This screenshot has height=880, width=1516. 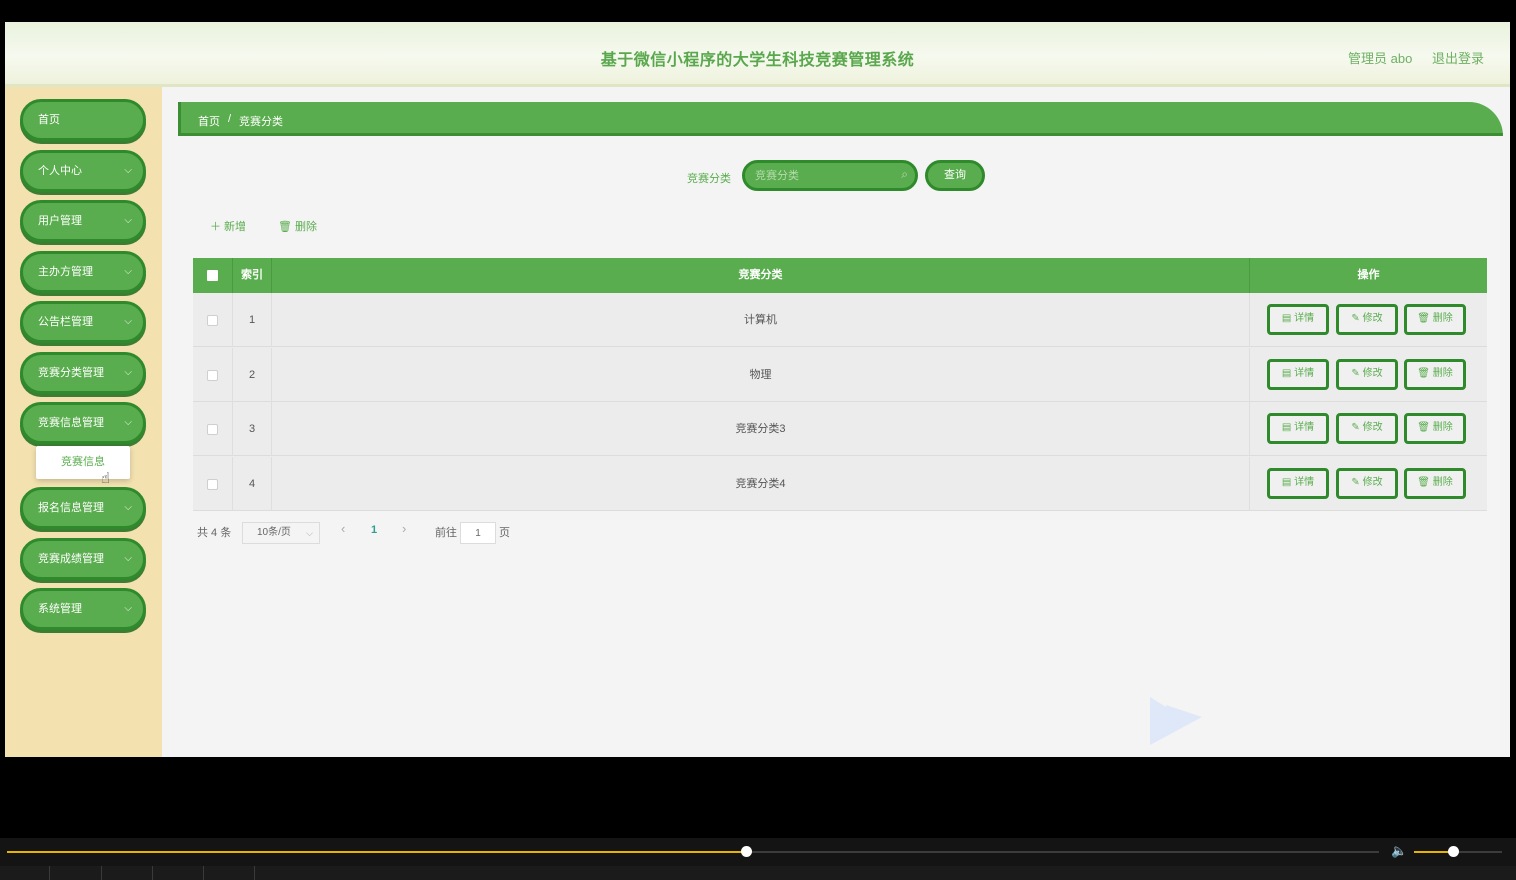 What do you see at coordinates (261, 122) in the screenshot?
I see `breadcrumb-current: 竞赛分类` at bounding box center [261, 122].